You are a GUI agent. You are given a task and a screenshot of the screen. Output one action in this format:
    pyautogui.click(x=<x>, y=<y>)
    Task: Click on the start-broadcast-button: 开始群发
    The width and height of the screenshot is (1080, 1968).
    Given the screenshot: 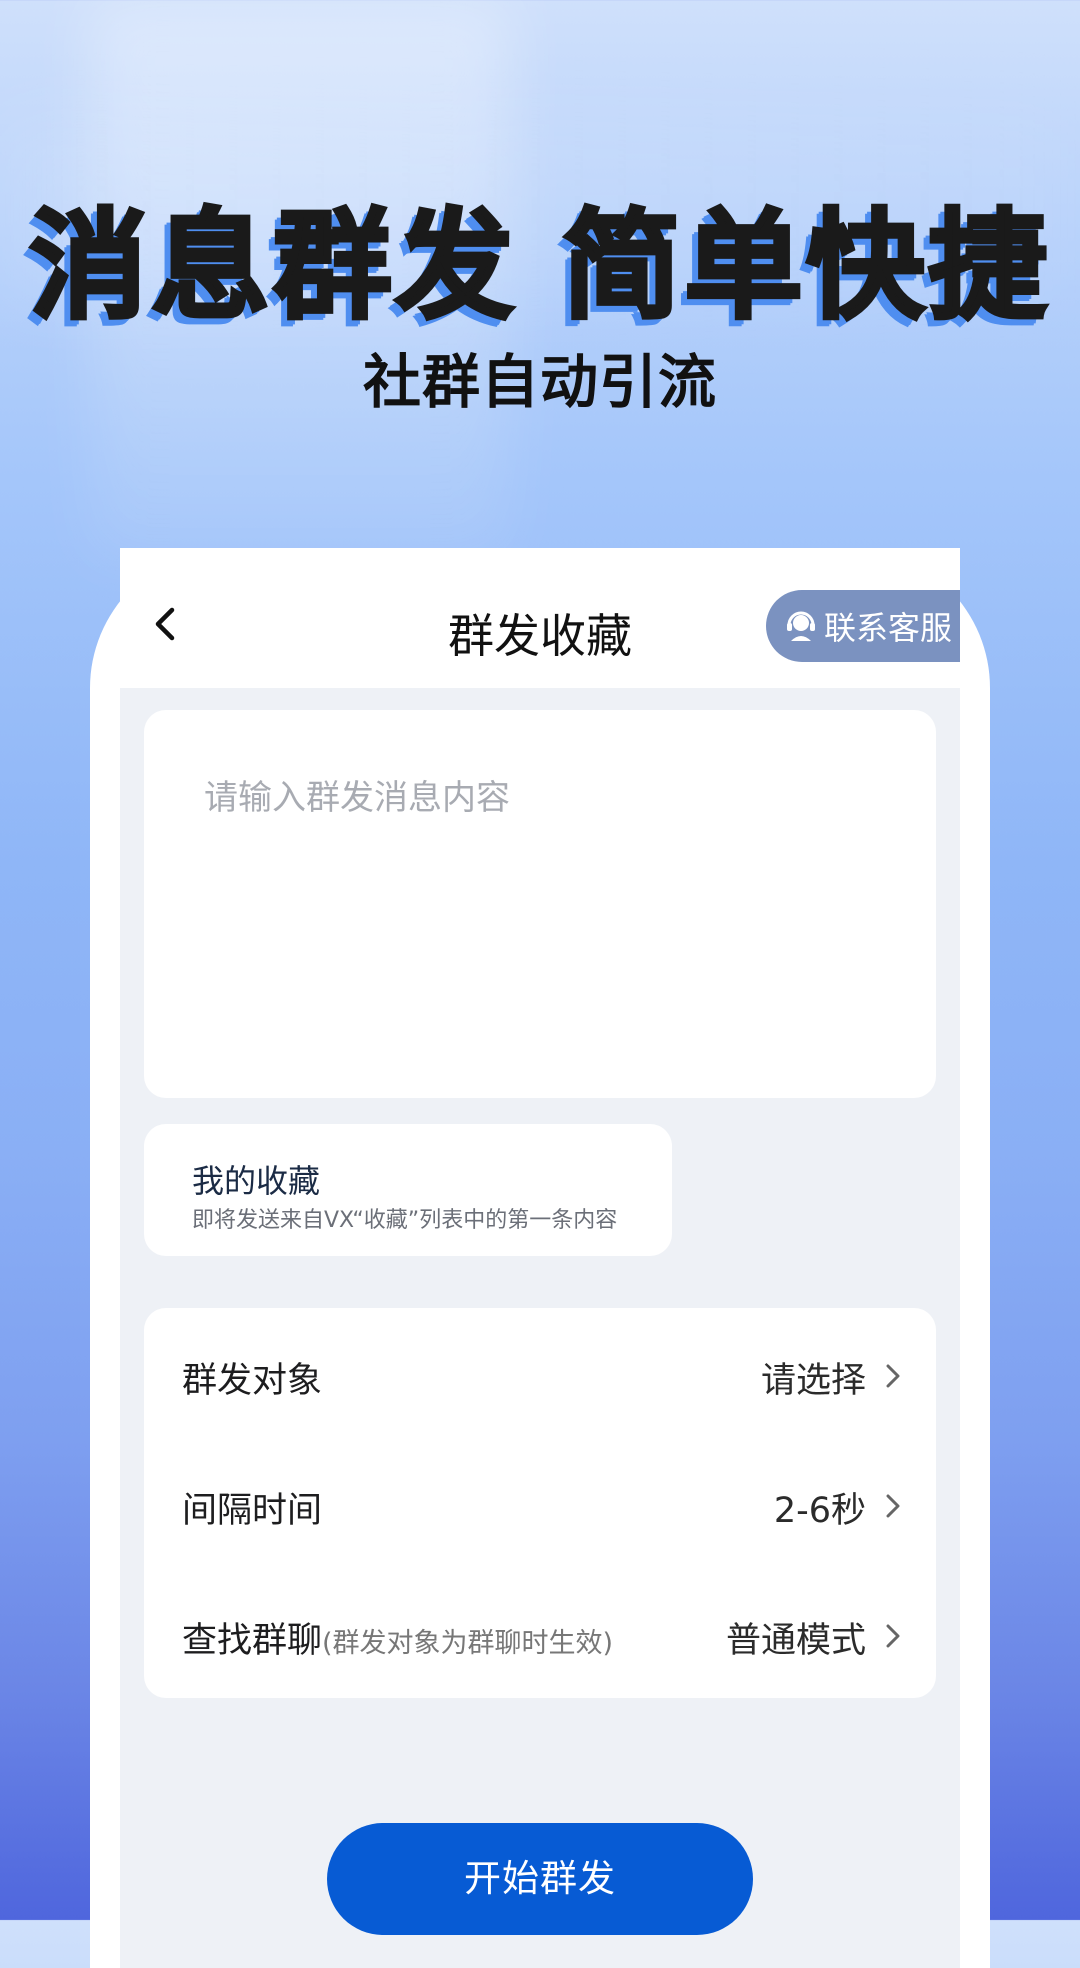 What is the action you would take?
    pyautogui.click(x=540, y=1879)
    